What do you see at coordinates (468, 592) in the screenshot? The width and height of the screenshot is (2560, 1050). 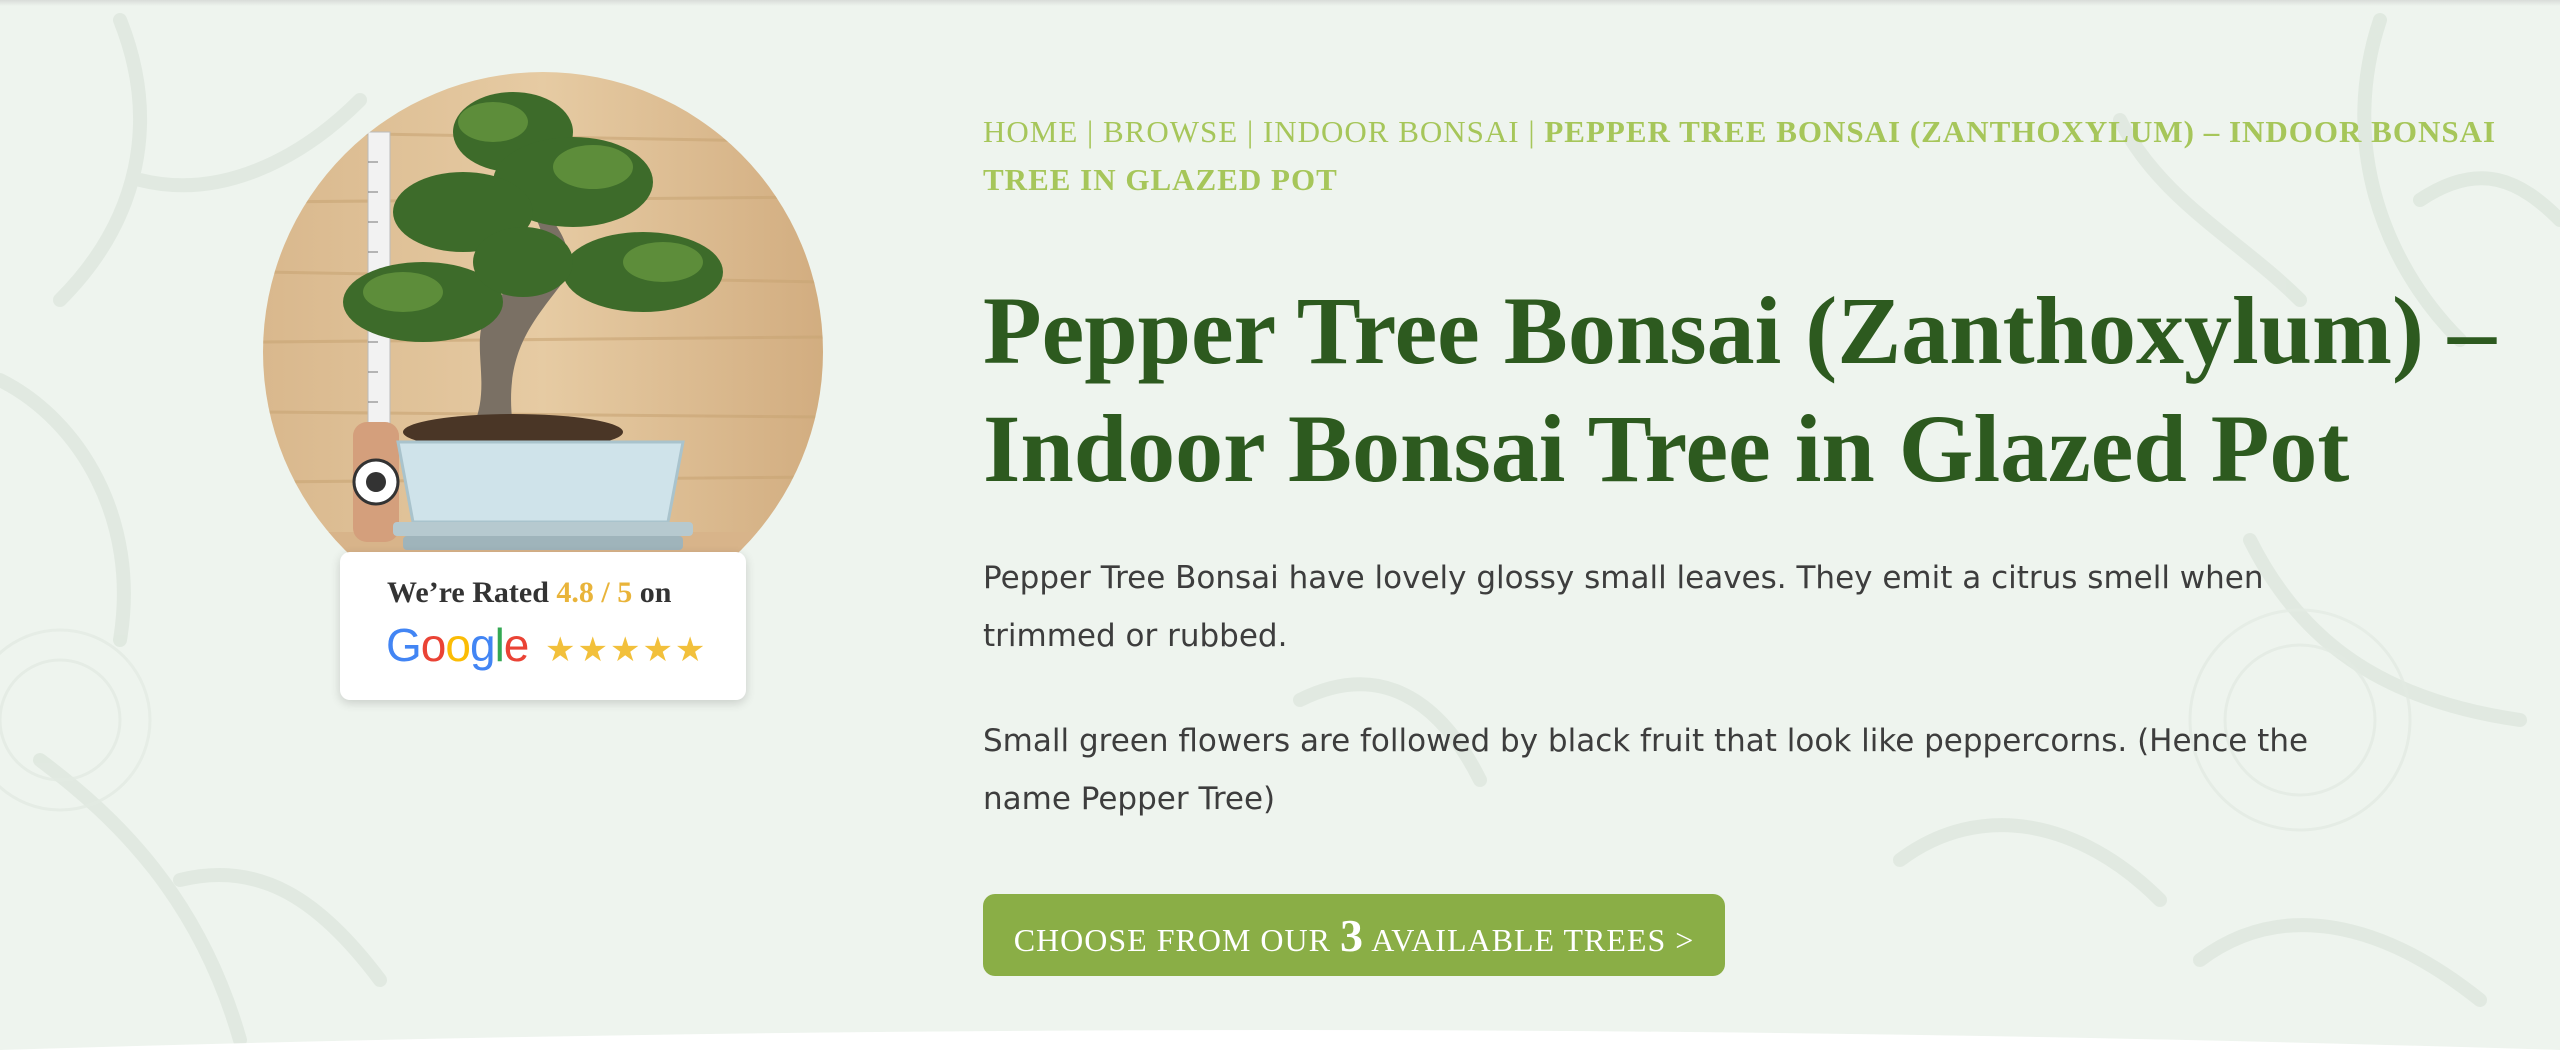 I see `rating-prefix: We’re Rated` at bounding box center [468, 592].